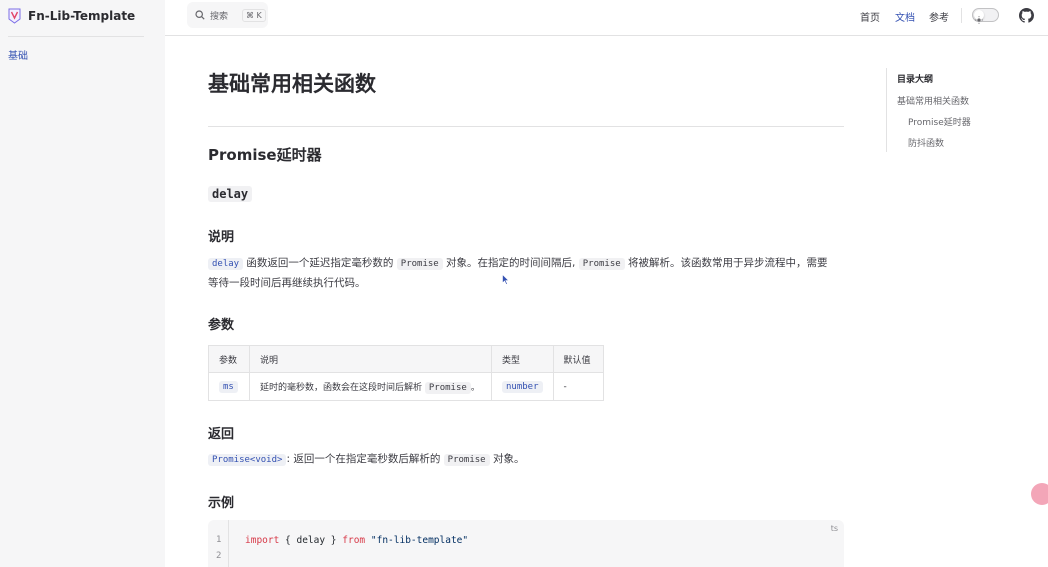  I want to click on line-number: 2, so click(219, 556).